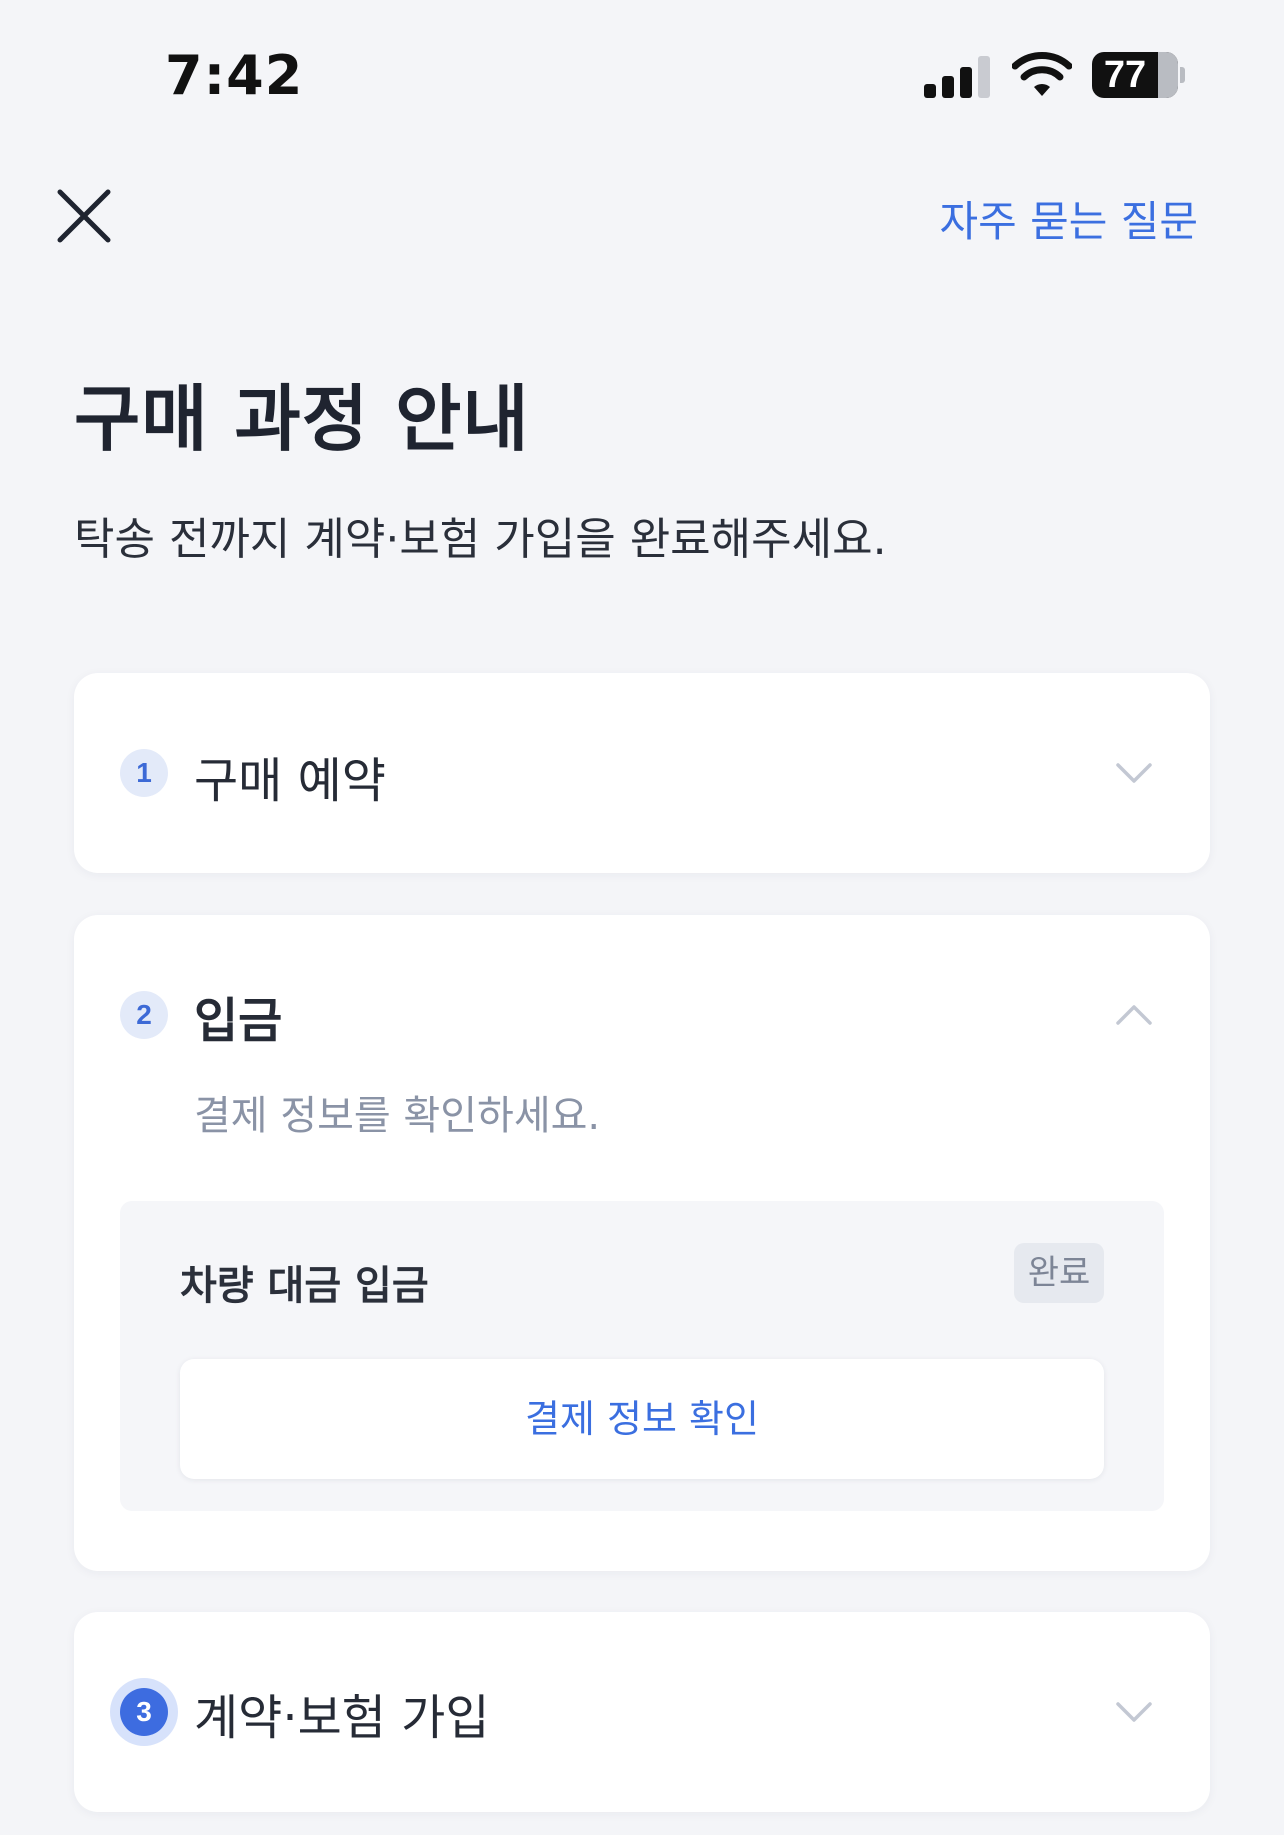 The height and width of the screenshot is (1835, 1284). What do you see at coordinates (144, 773) in the screenshot?
I see `step-number: 1` at bounding box center [144, 773].